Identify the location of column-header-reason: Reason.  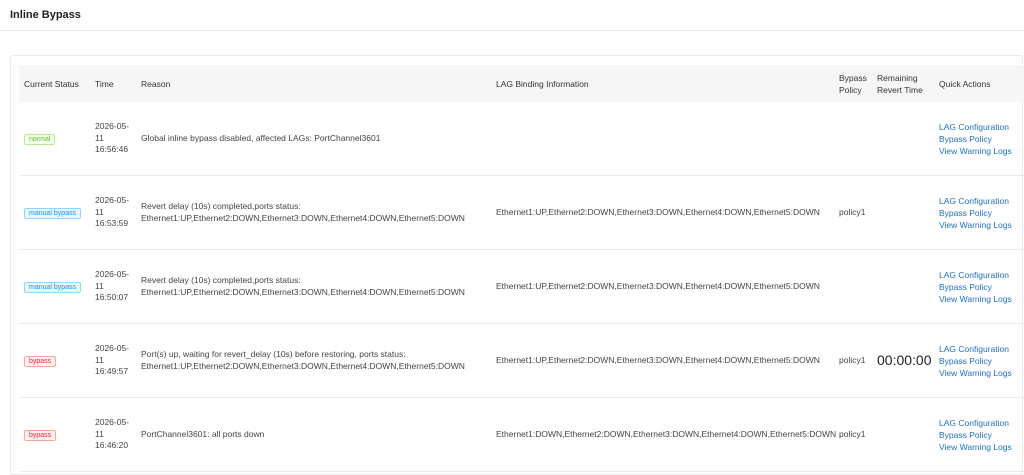
(313, 83).